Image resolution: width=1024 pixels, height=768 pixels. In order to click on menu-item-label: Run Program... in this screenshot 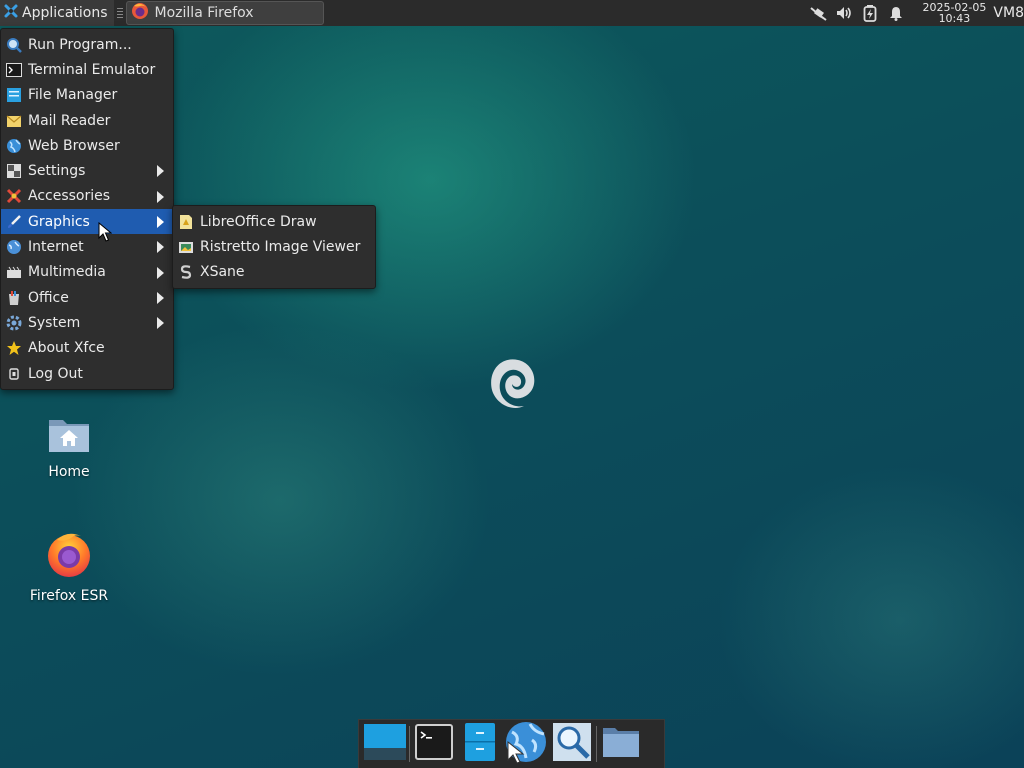, I will do `click(80, 44)`.